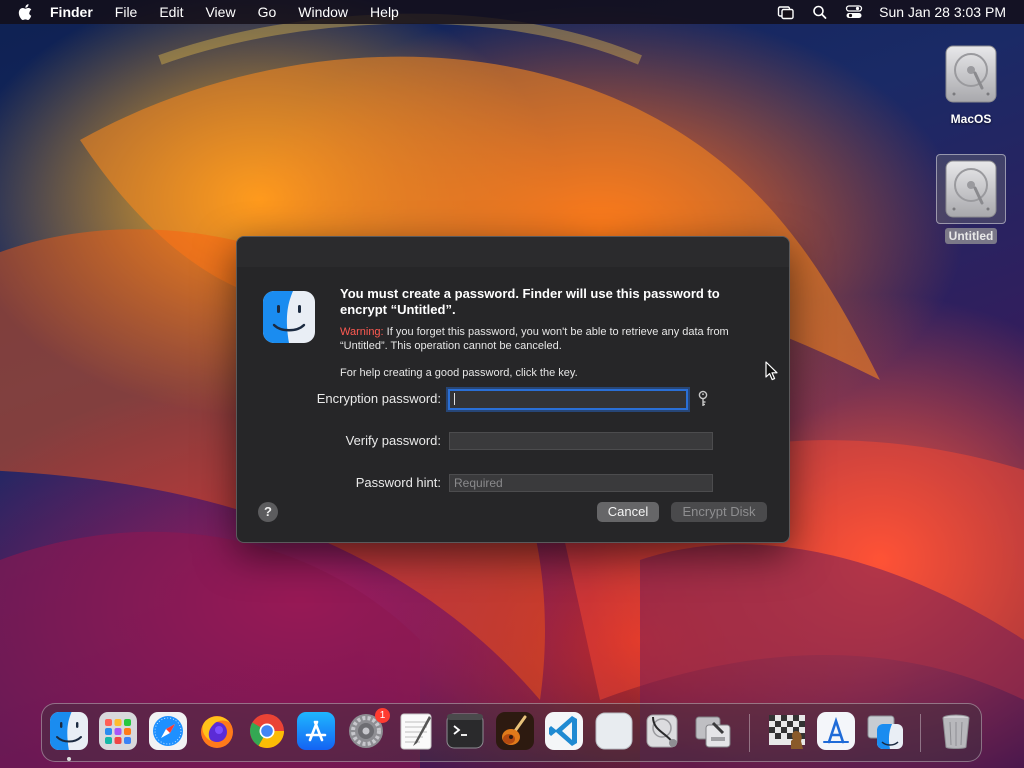 This screenshot has height=768, width=1024. I want to click on dock-textedit, so click(416, 731).